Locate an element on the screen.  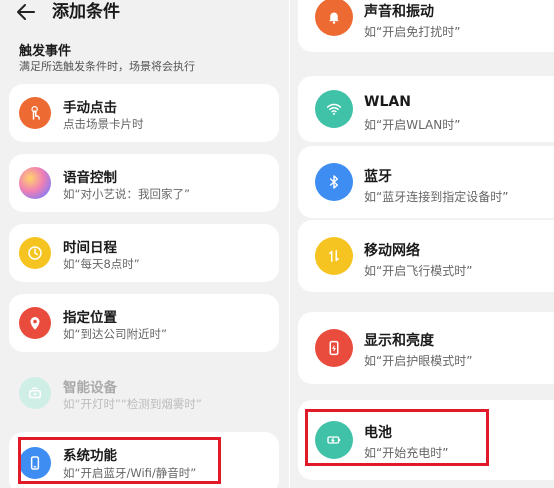
trigger-location: 指定位置 如“到达公司附近时” is located at coordinates (144, 323).